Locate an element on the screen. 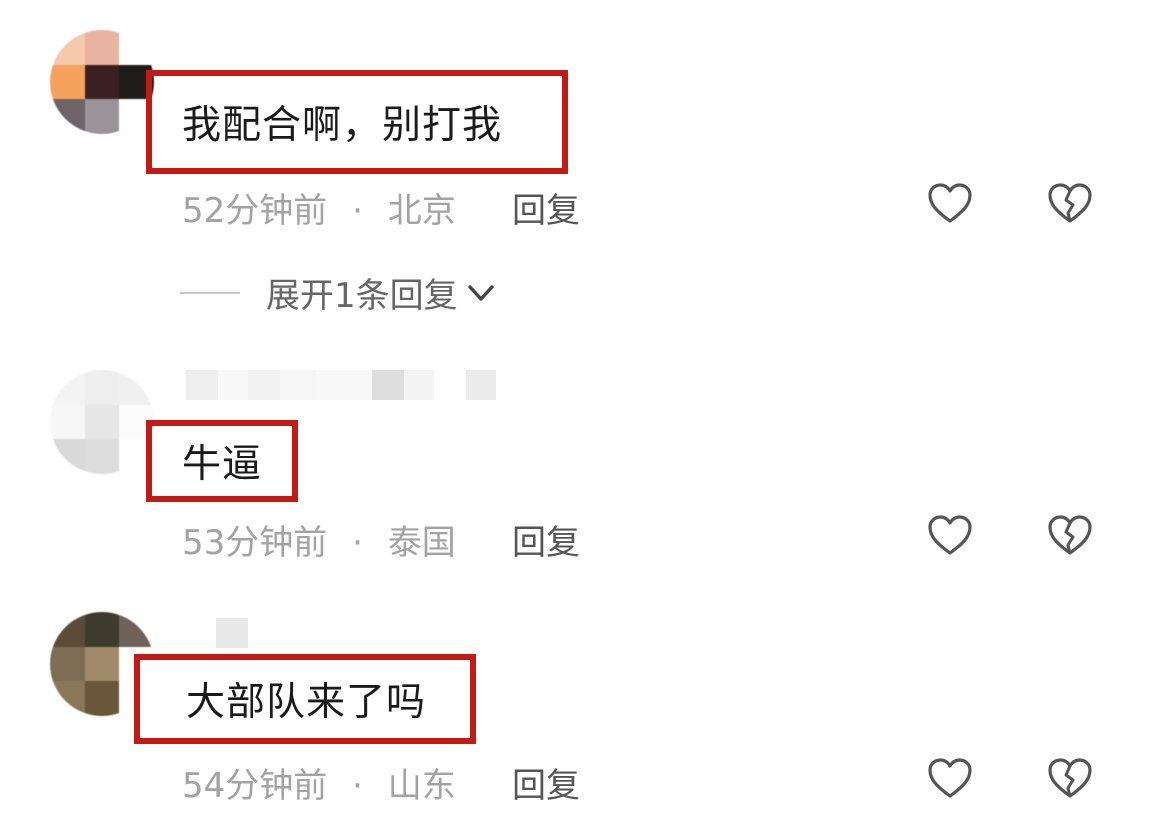 This screenshot has height=832, width=1152. comment-text: 大部队来了吗 is located at coordinates (306, 702).